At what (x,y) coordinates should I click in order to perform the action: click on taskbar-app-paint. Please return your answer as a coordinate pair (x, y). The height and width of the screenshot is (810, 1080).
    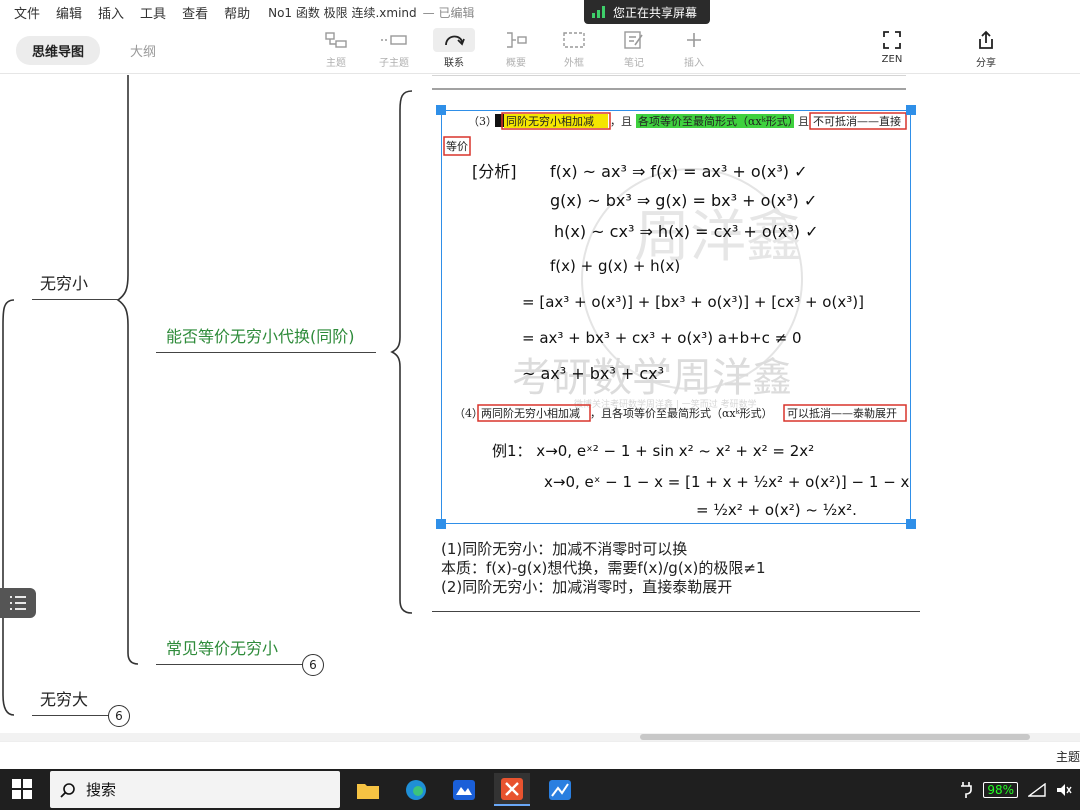
    Looking at the image, I should click on (560, 789).